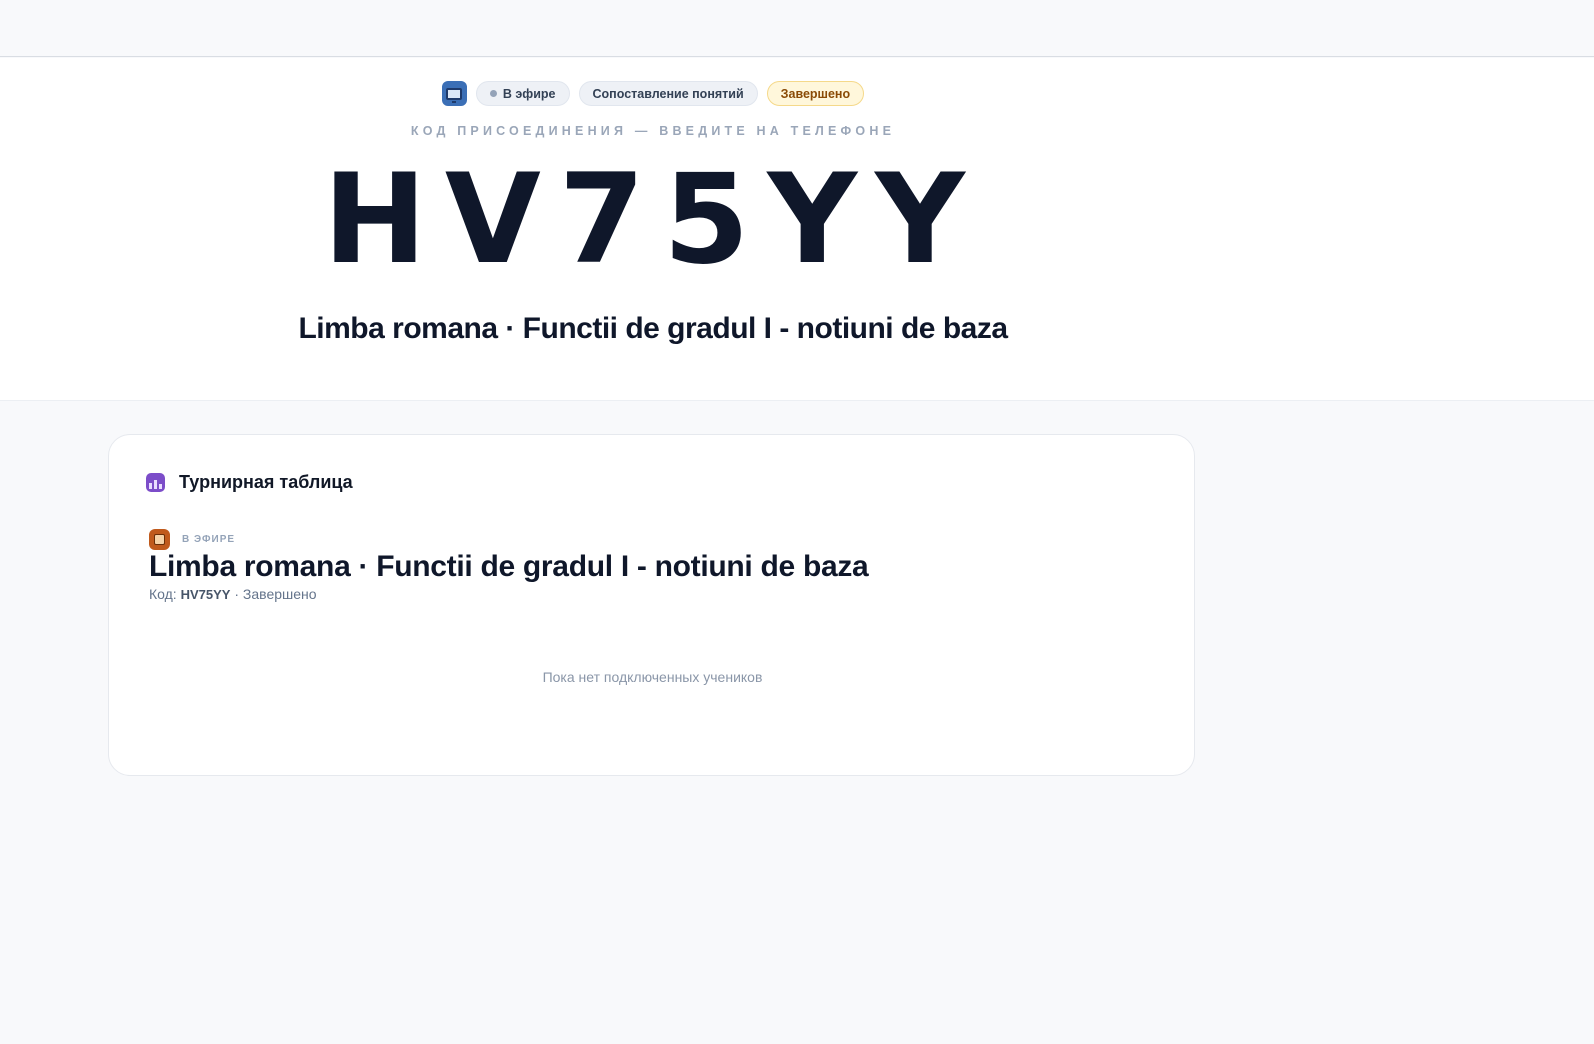 This screenshot has height=1044, width=1594. I want to click on session-badges: В эфире Сопоставление понятий Завершено, so click(653, 93).